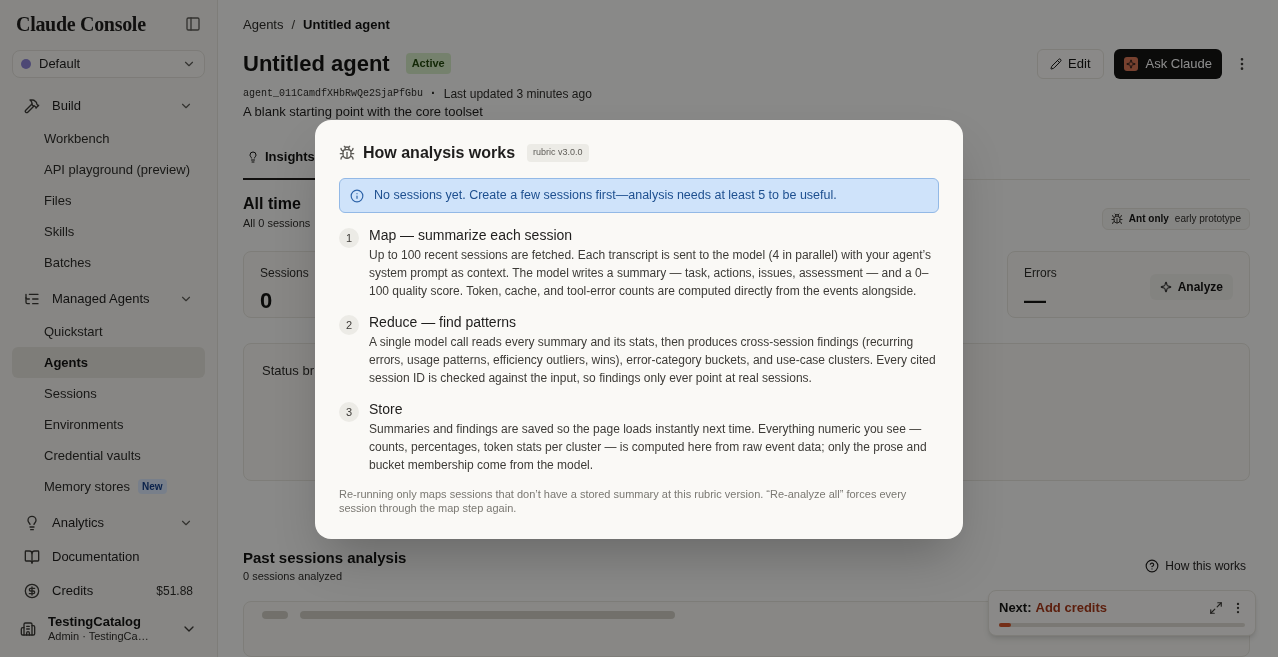 The image size is (1278, 657). I want to click on step-title: Reduce — find patterns, so click(443, 322).